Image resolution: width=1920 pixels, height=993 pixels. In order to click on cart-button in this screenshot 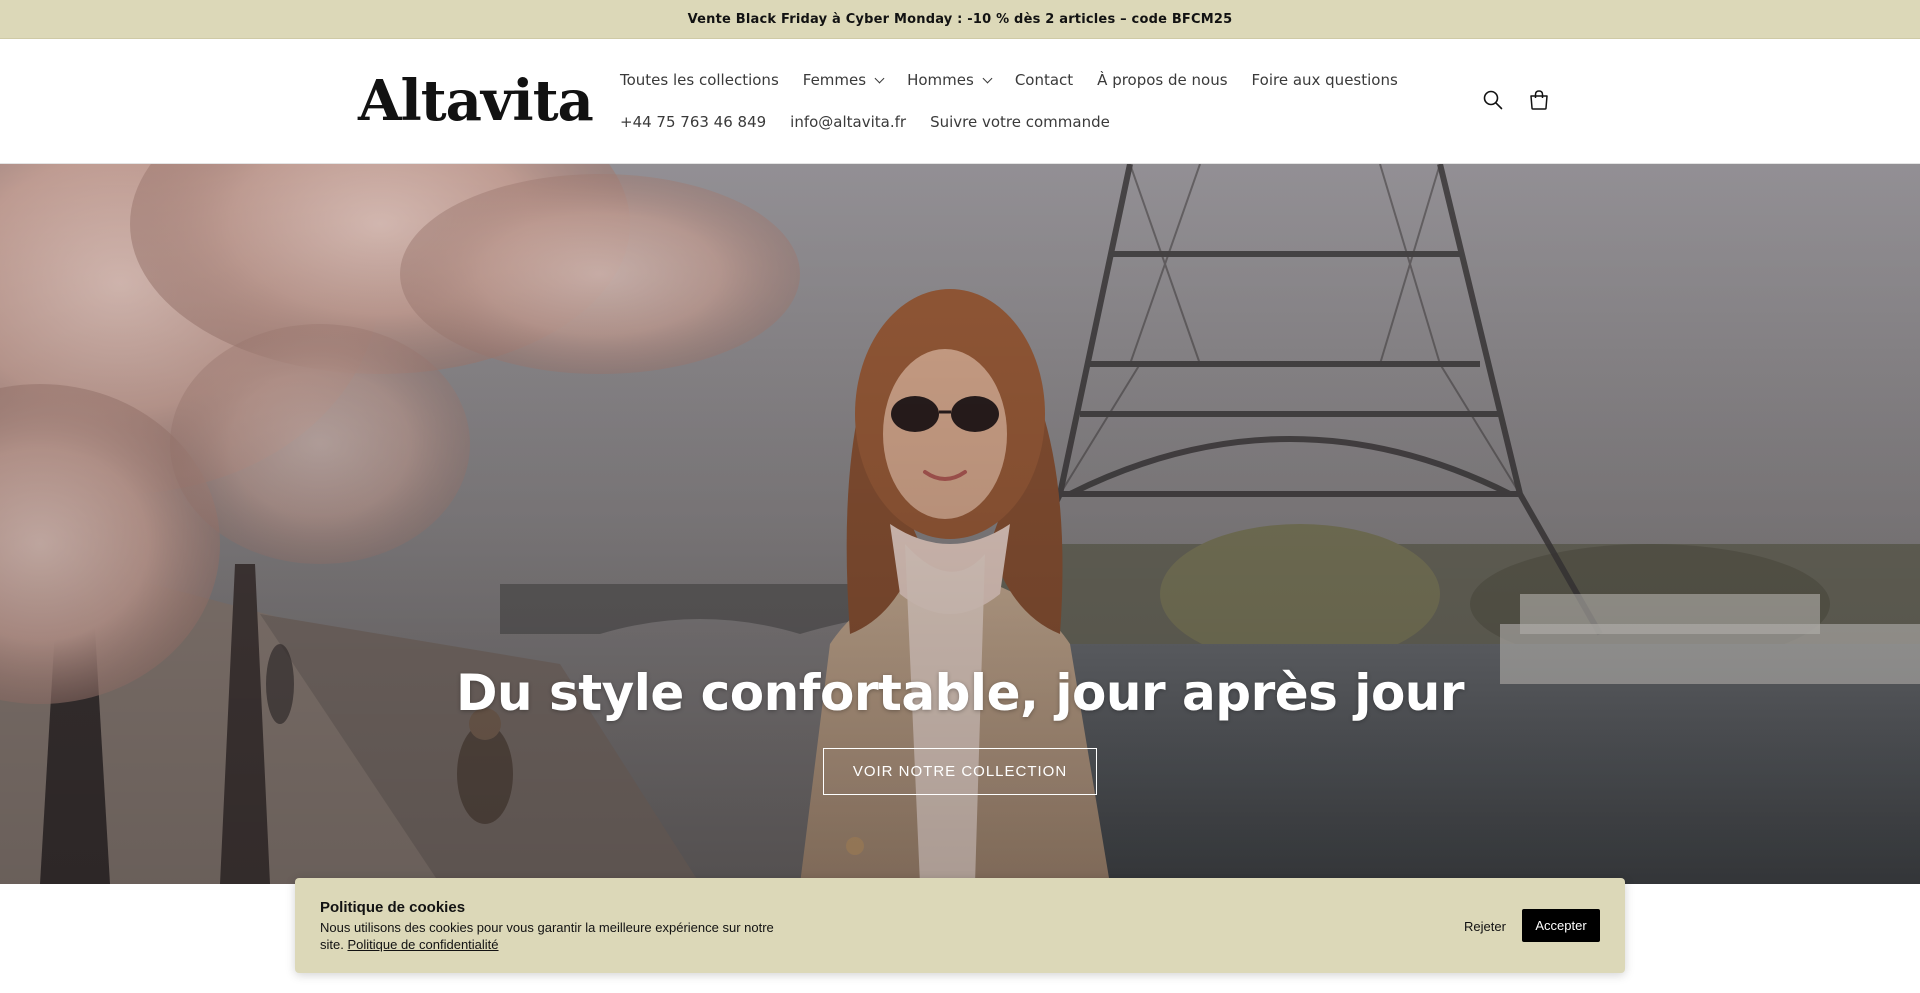, I will do `click(1539, 100)`.